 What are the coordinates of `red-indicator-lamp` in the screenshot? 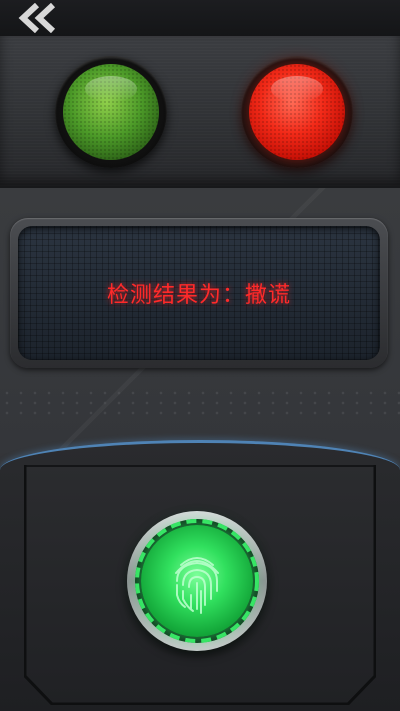 It's located at (297, 112).